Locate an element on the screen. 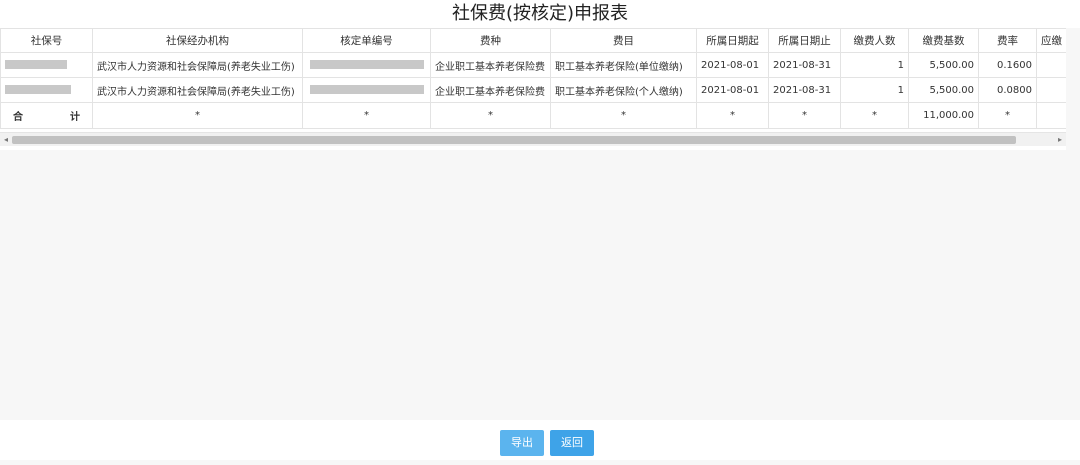 The width and height of the screenshot is (1080, 465). page-title: 社保费(按核定)申报表 is located at coordinates (540, 14).